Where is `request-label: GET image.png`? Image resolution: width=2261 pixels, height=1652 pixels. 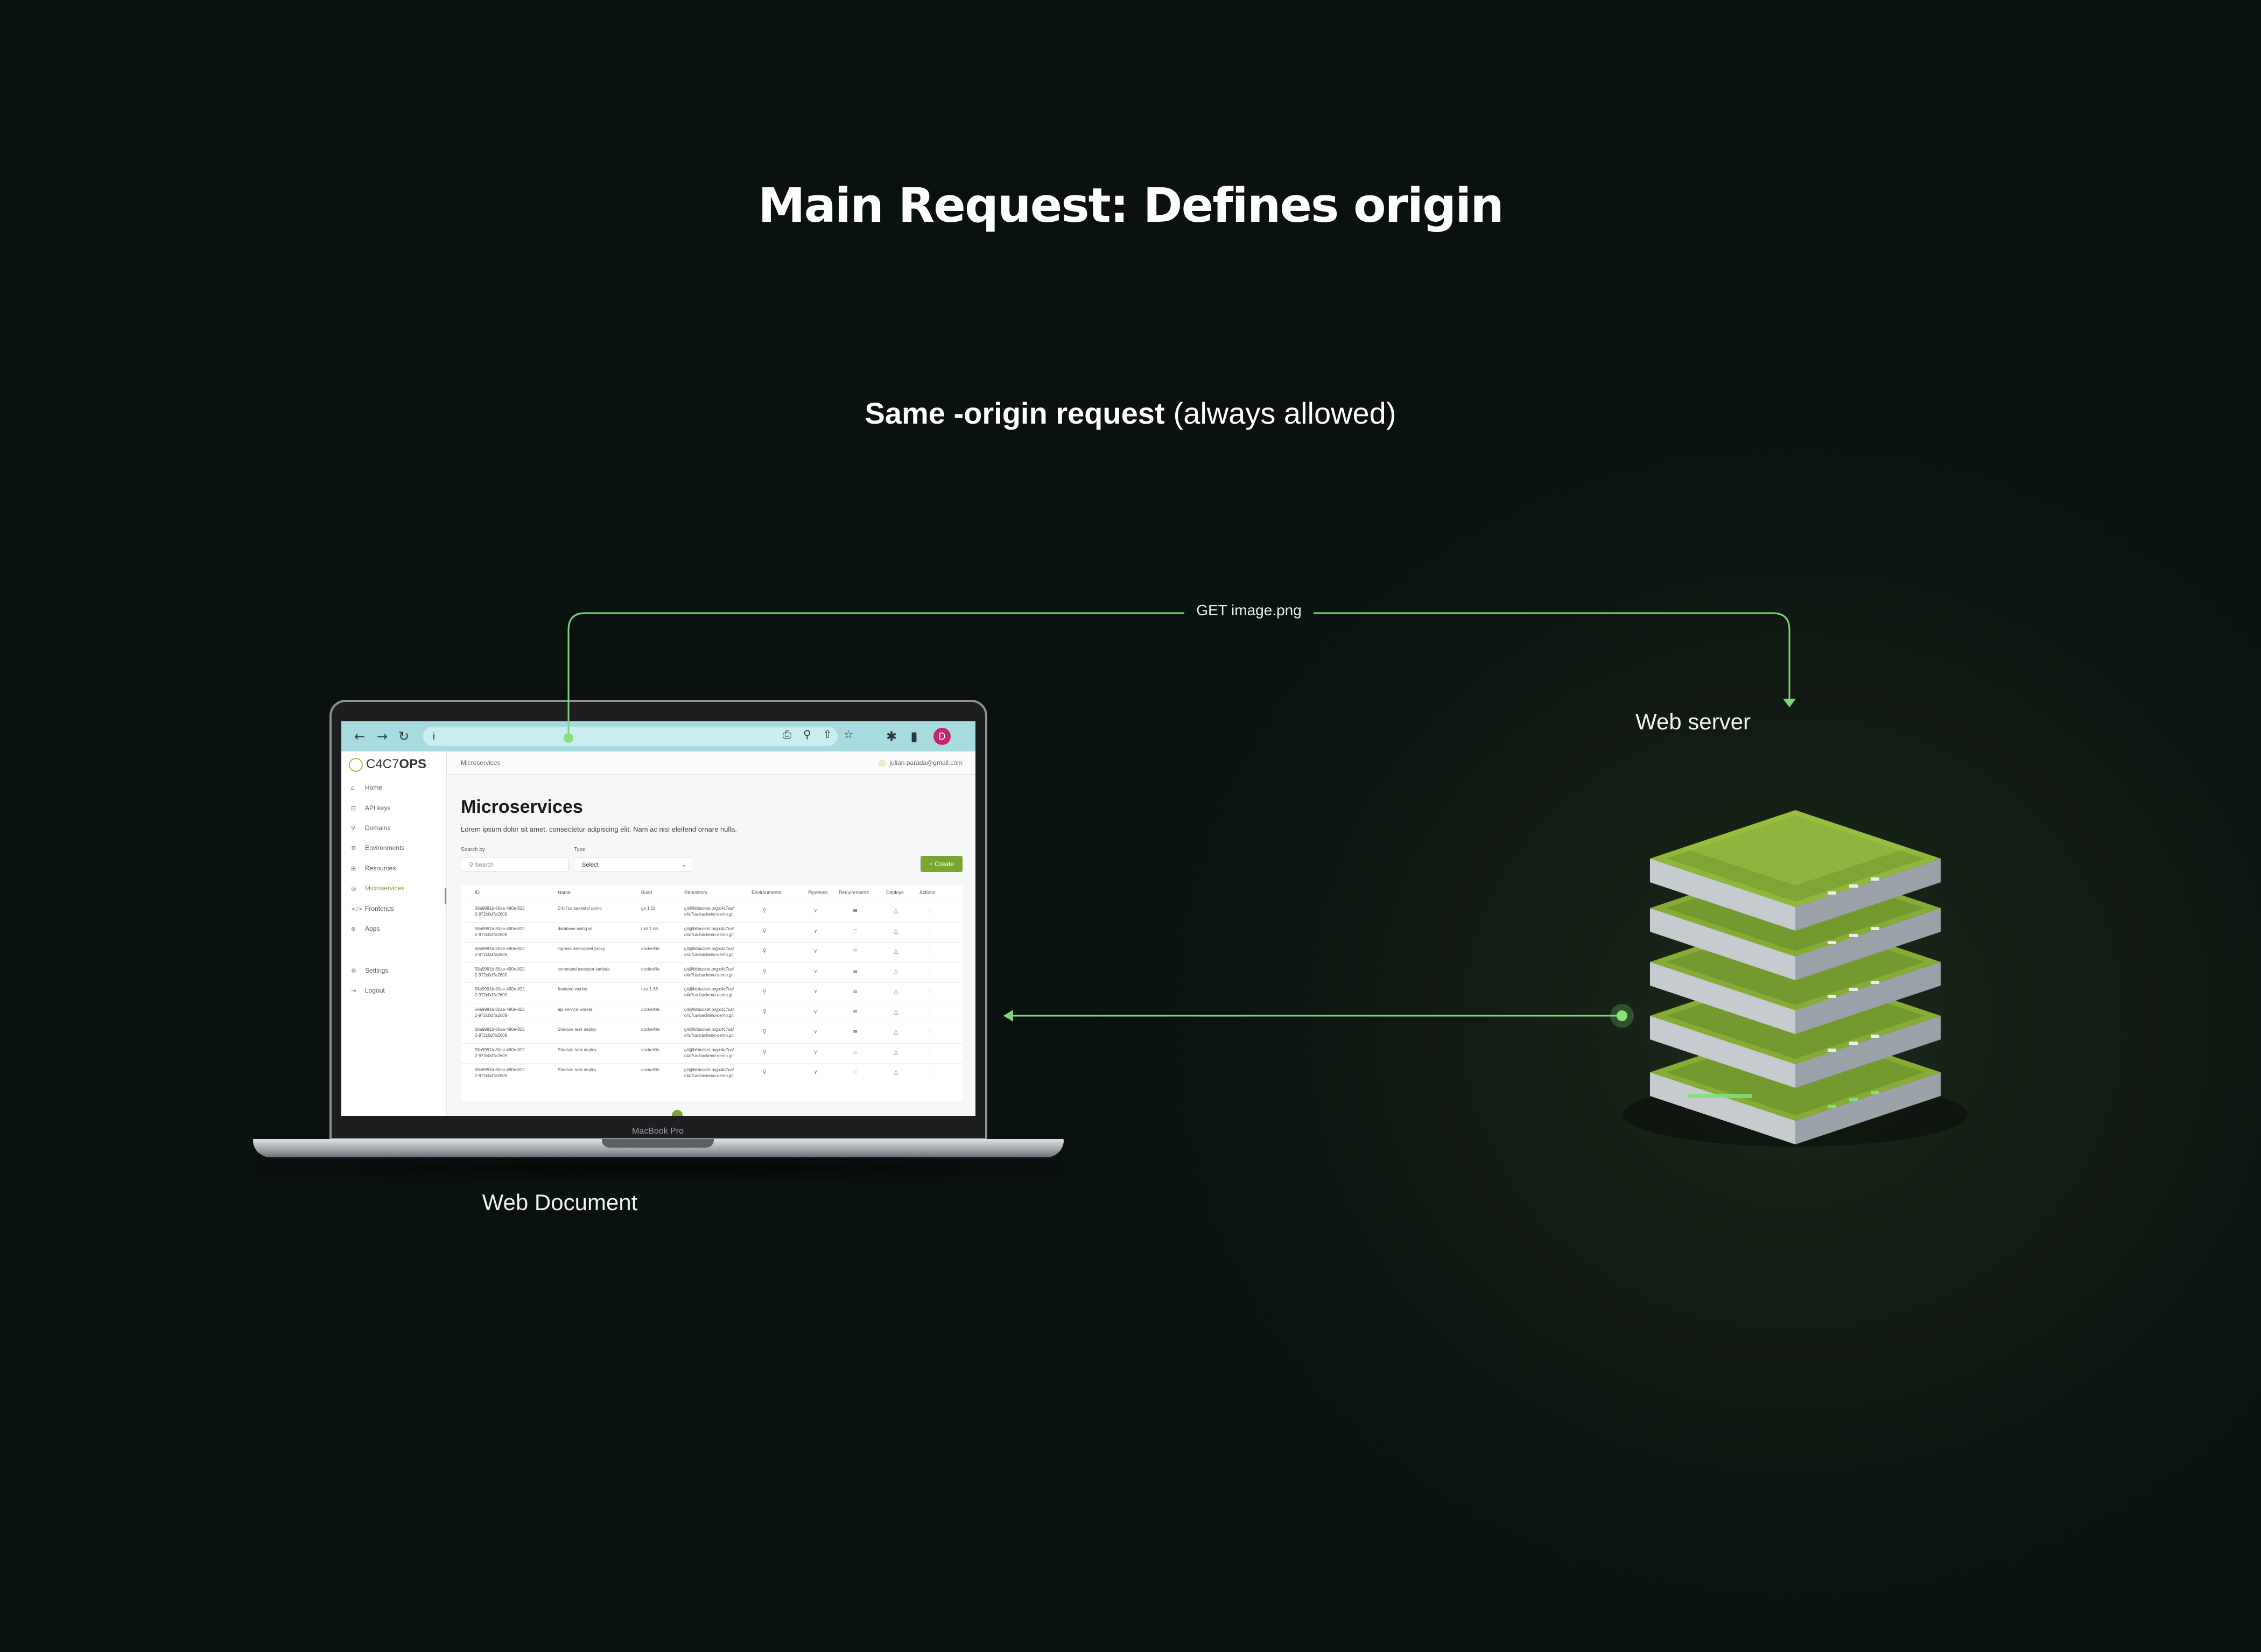
request-label: GET image.png is located at coordinates (1249, 610).